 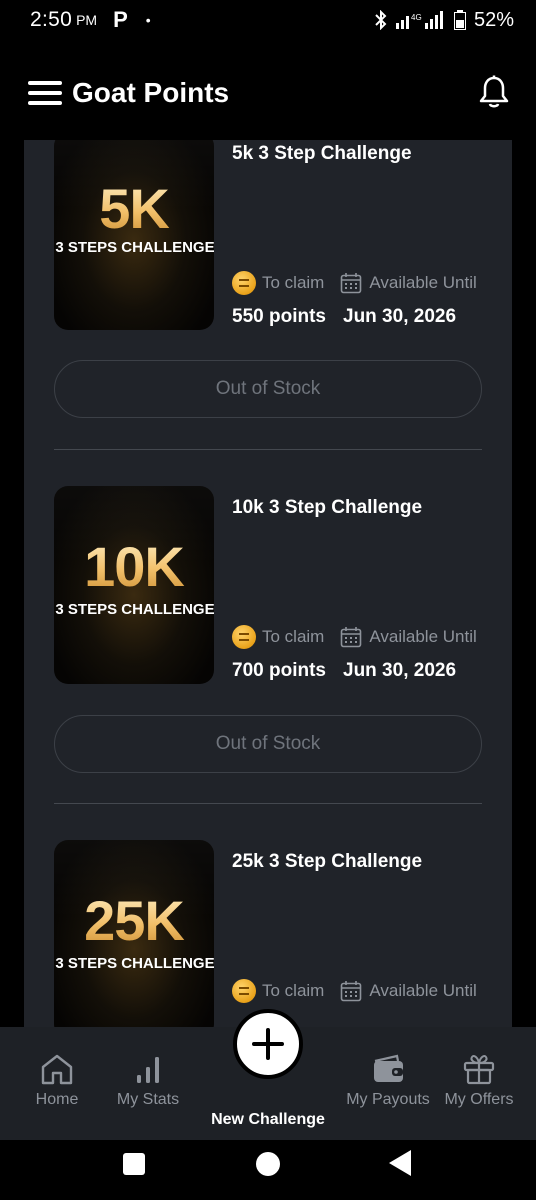 I want to click on status-right: 4G 52%, so click(x=444, y=20).